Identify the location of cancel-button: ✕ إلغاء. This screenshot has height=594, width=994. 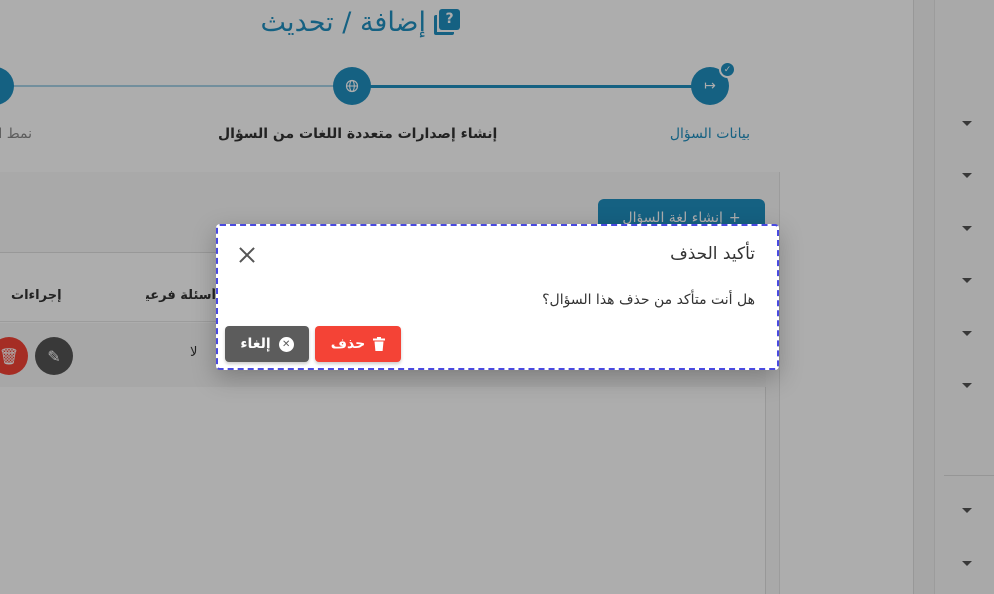
(267, 344).